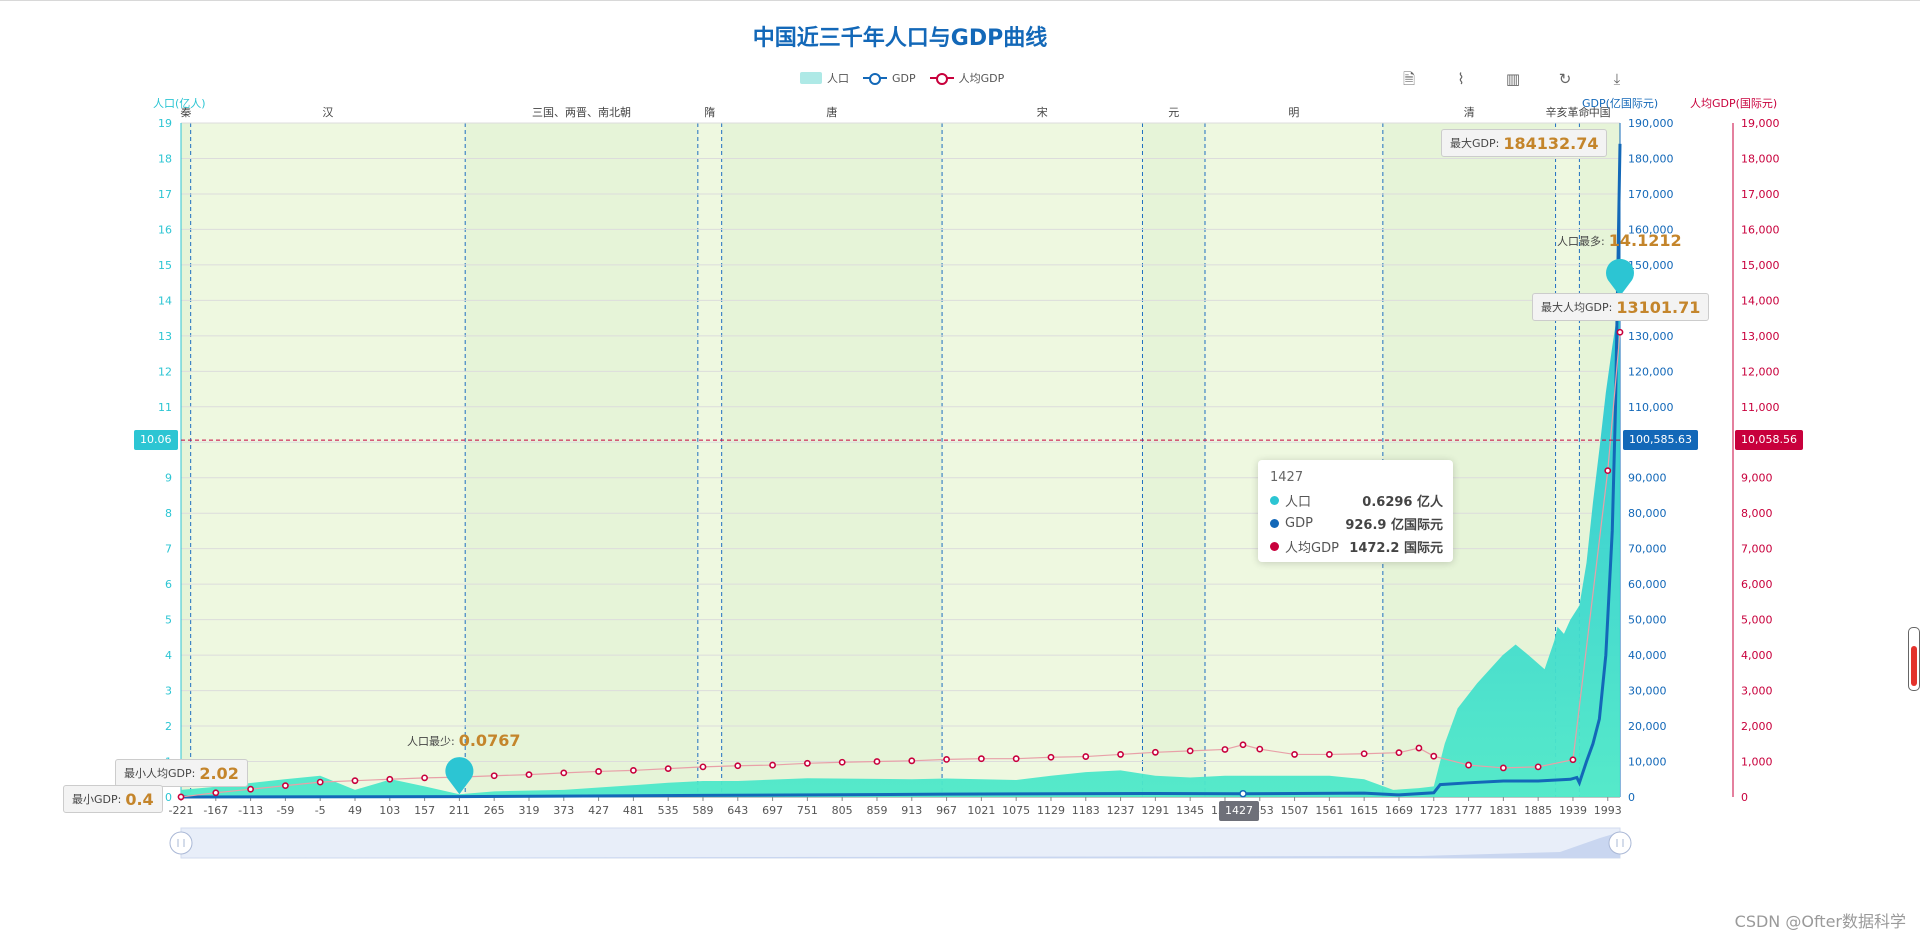 The height and width of the screenshot is (942, 1920). What do you see at coordinates (168, 655) in the screenshot?
I see `population-tick-label: 4` at bounding box center [168, 655].